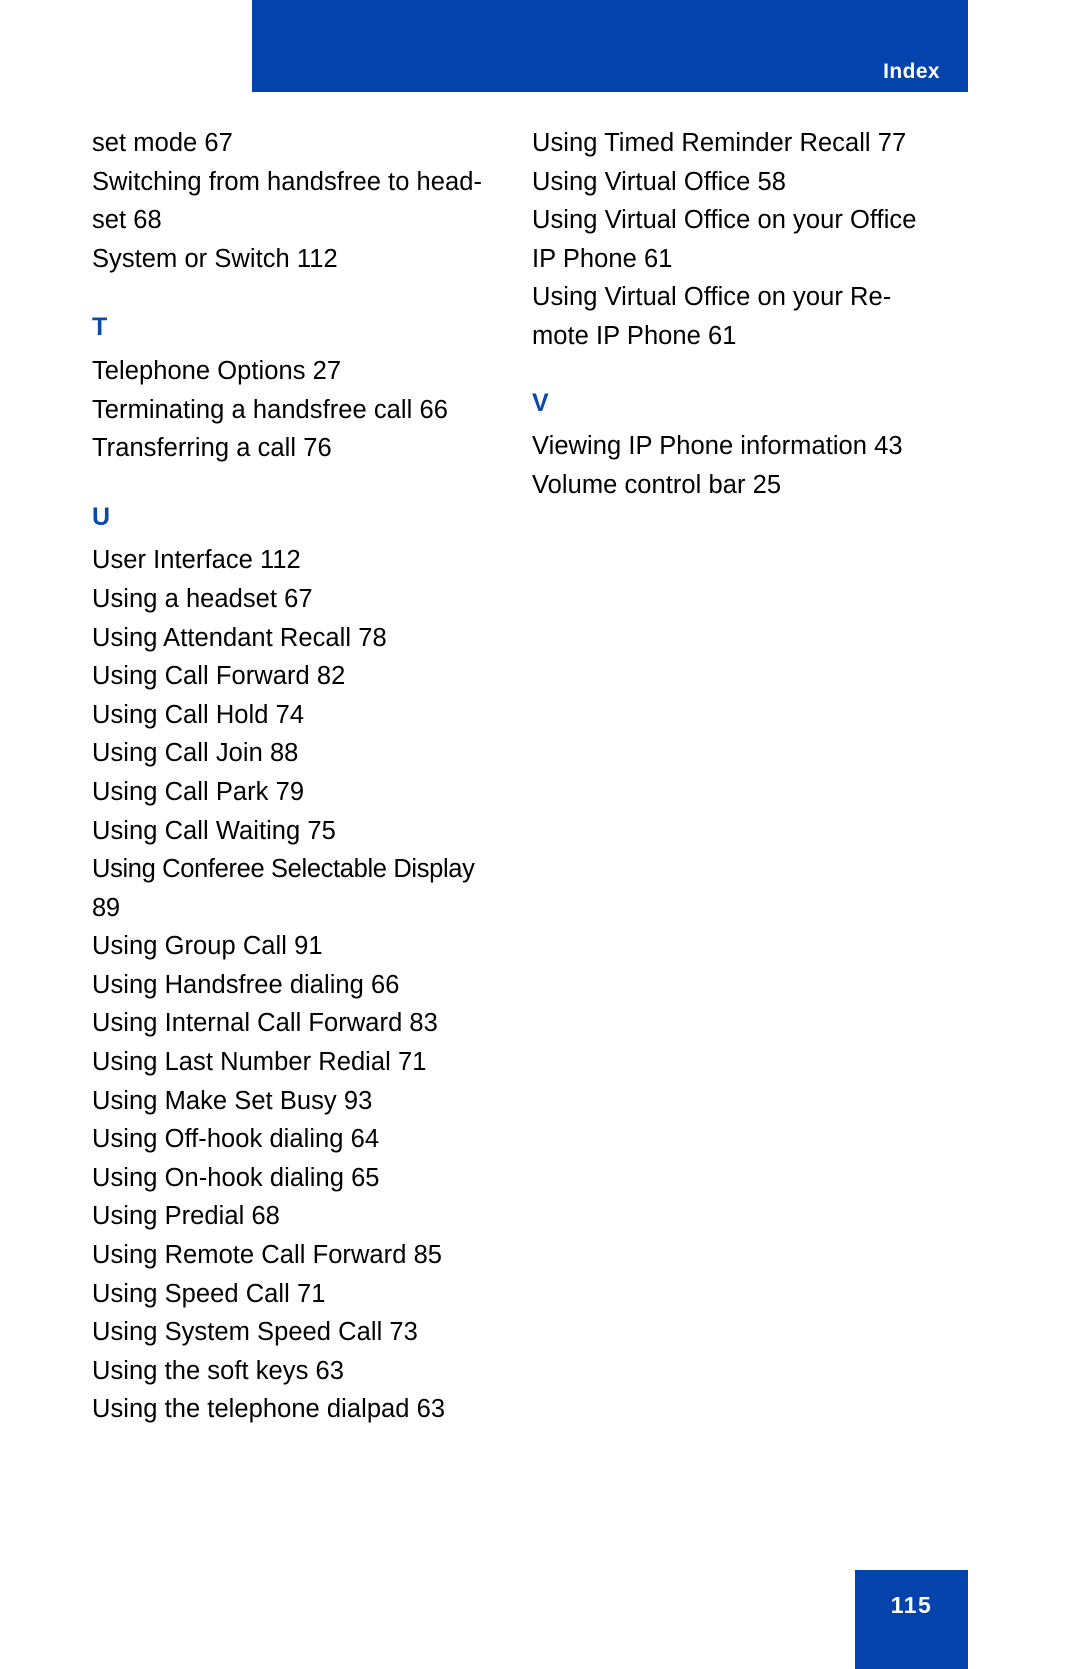  Describe the element at coordinates (283, 888) in the screenshot. I see `index-entry: Using Conferee Selectable Display 89` at that location.